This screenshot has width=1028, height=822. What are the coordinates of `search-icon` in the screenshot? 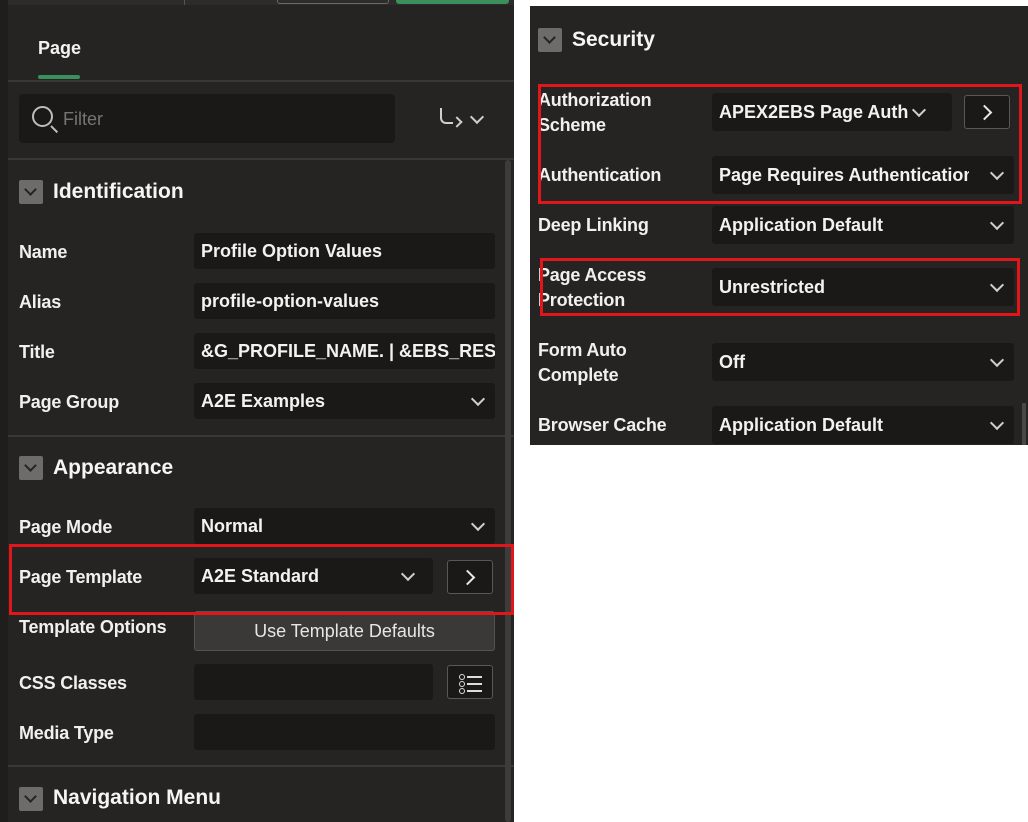 It's located at (42, 116).